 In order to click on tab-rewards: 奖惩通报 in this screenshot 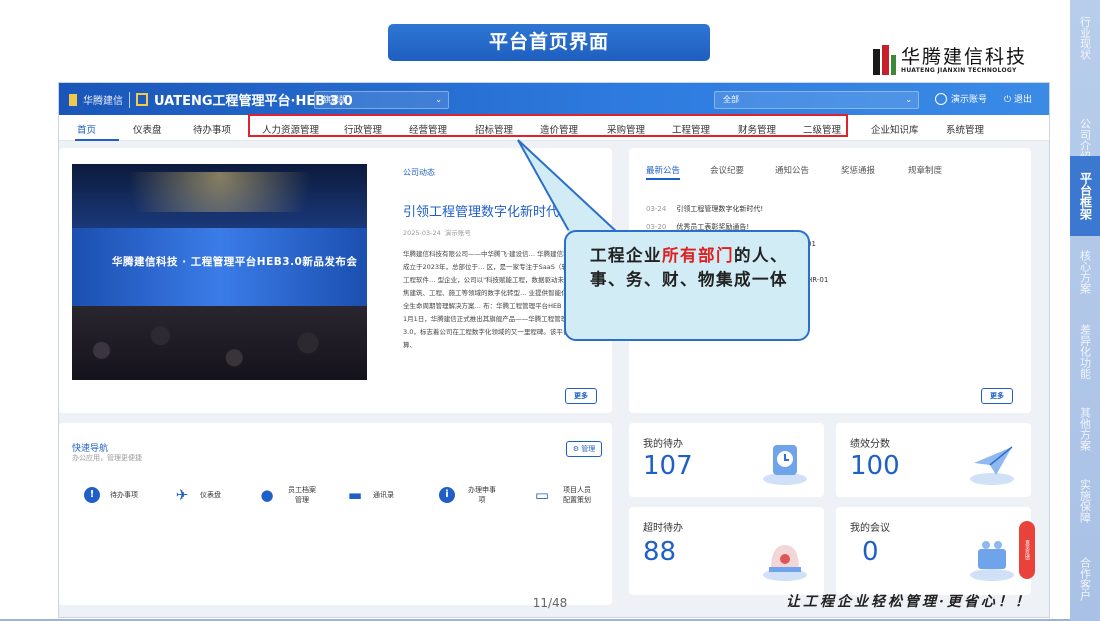, I will do `click(858, 170)`.